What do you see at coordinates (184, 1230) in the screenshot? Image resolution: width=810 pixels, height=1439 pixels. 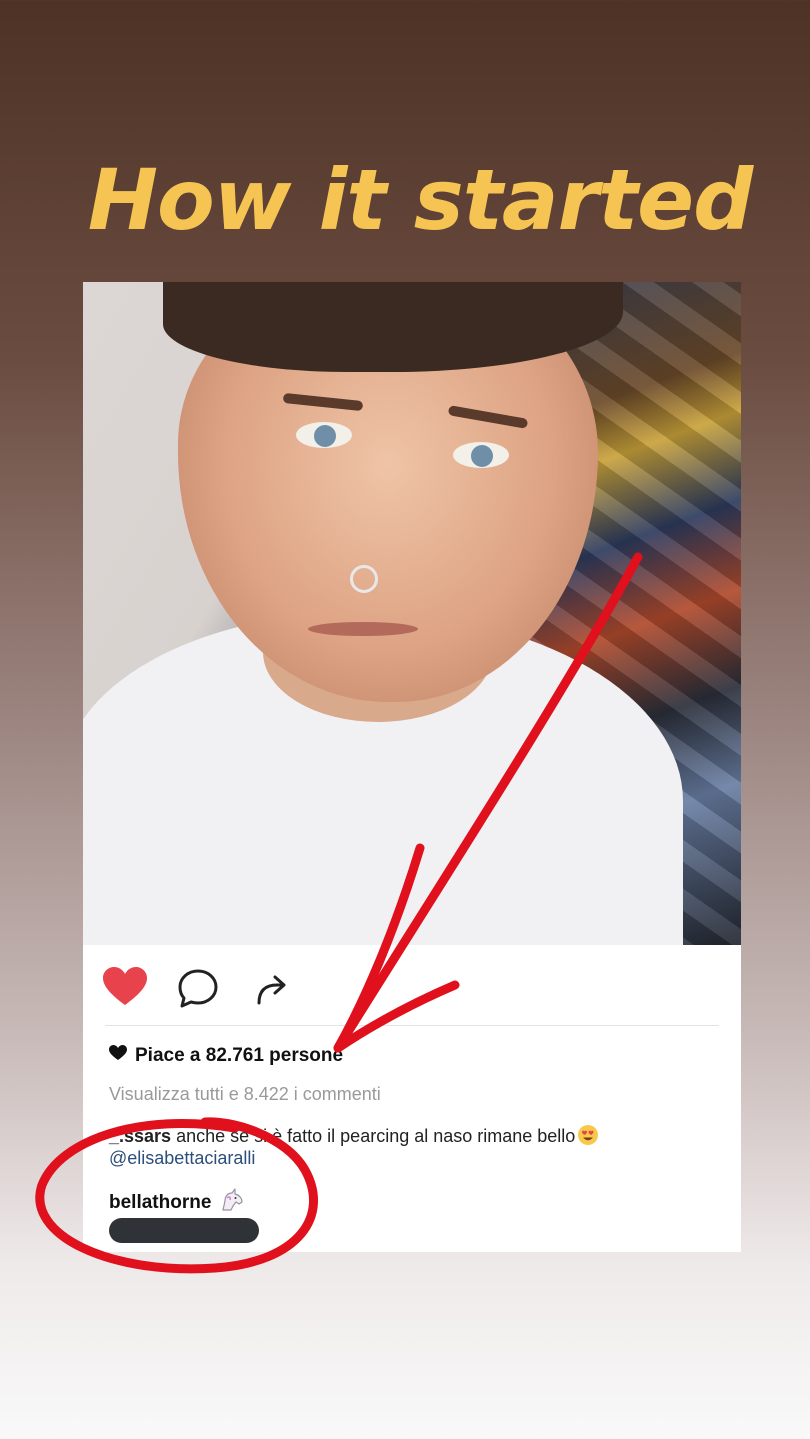 I see `redacted-text-bar` at bounding box center [184, 1230].